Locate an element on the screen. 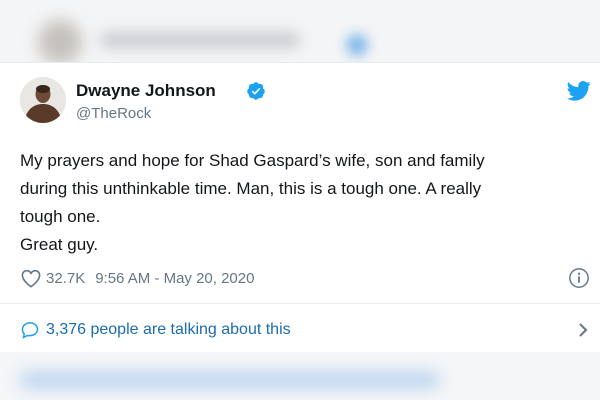 The image size is (600, 400). verified-badge-icon is located at coordinates (256, 91).